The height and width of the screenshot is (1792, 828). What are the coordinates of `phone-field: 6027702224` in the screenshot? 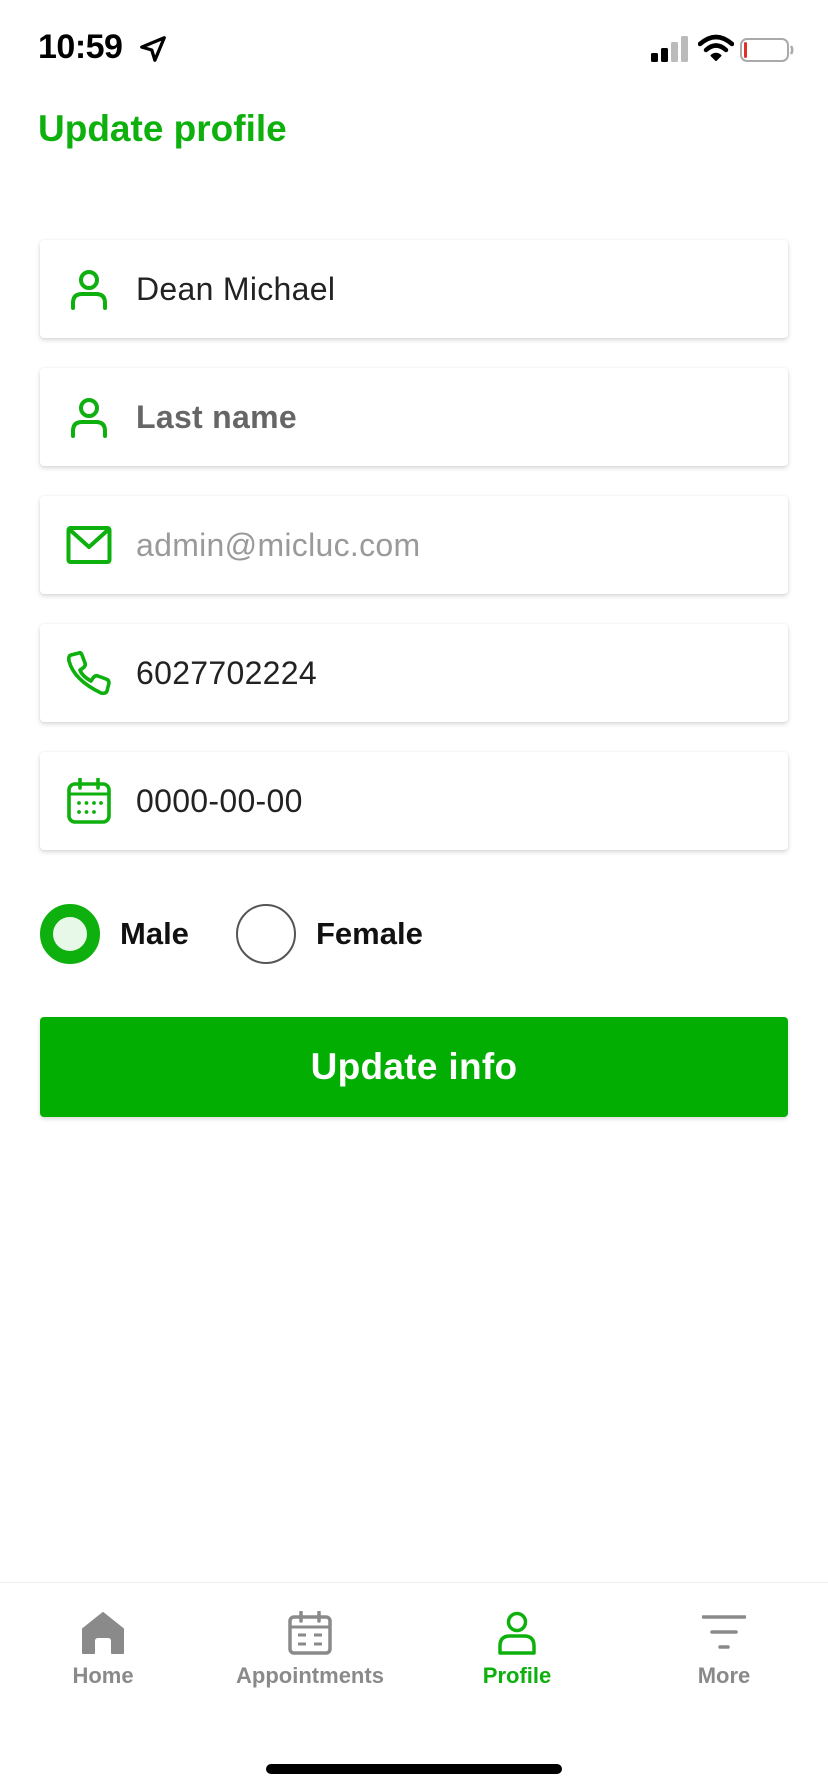 It's located at (414, 673).